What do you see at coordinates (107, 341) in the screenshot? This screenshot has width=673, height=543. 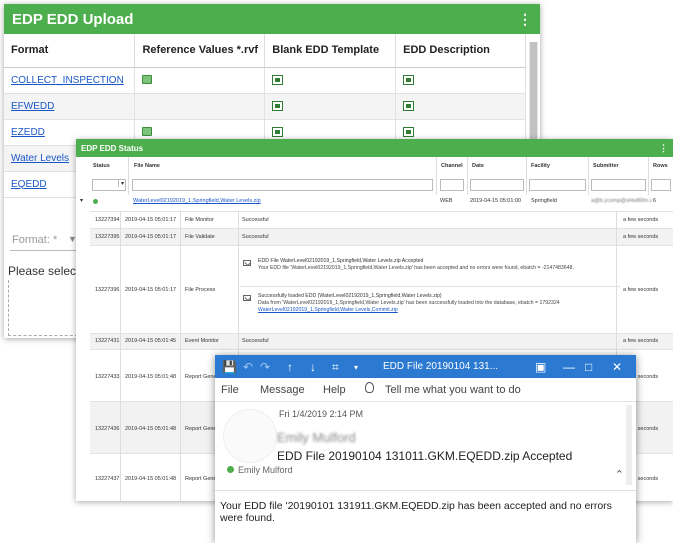 I see `detail-id: 13227431` at bounding box center [107, 341].